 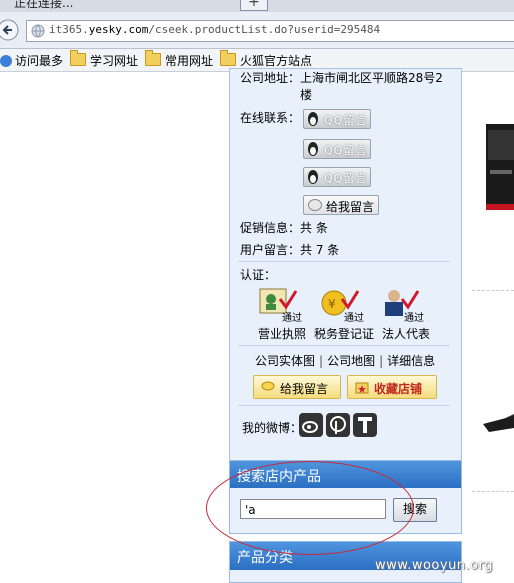 I want to click on bookmark-most-visited: 访问最多, so click(x=31, y=60).